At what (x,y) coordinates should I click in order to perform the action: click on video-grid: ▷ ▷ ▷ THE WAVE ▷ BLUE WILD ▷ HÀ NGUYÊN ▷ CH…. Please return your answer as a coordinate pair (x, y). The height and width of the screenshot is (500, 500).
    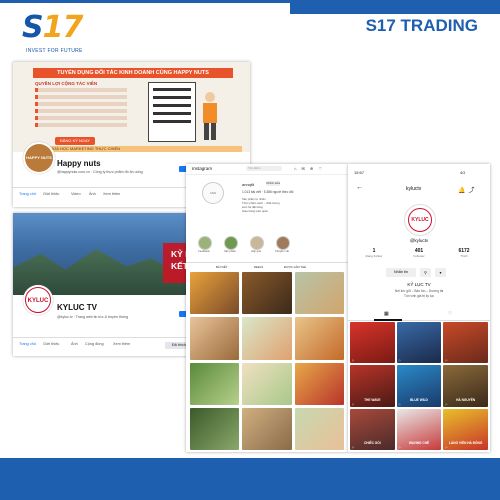
    Looking at the image, I should click on (419, 386).